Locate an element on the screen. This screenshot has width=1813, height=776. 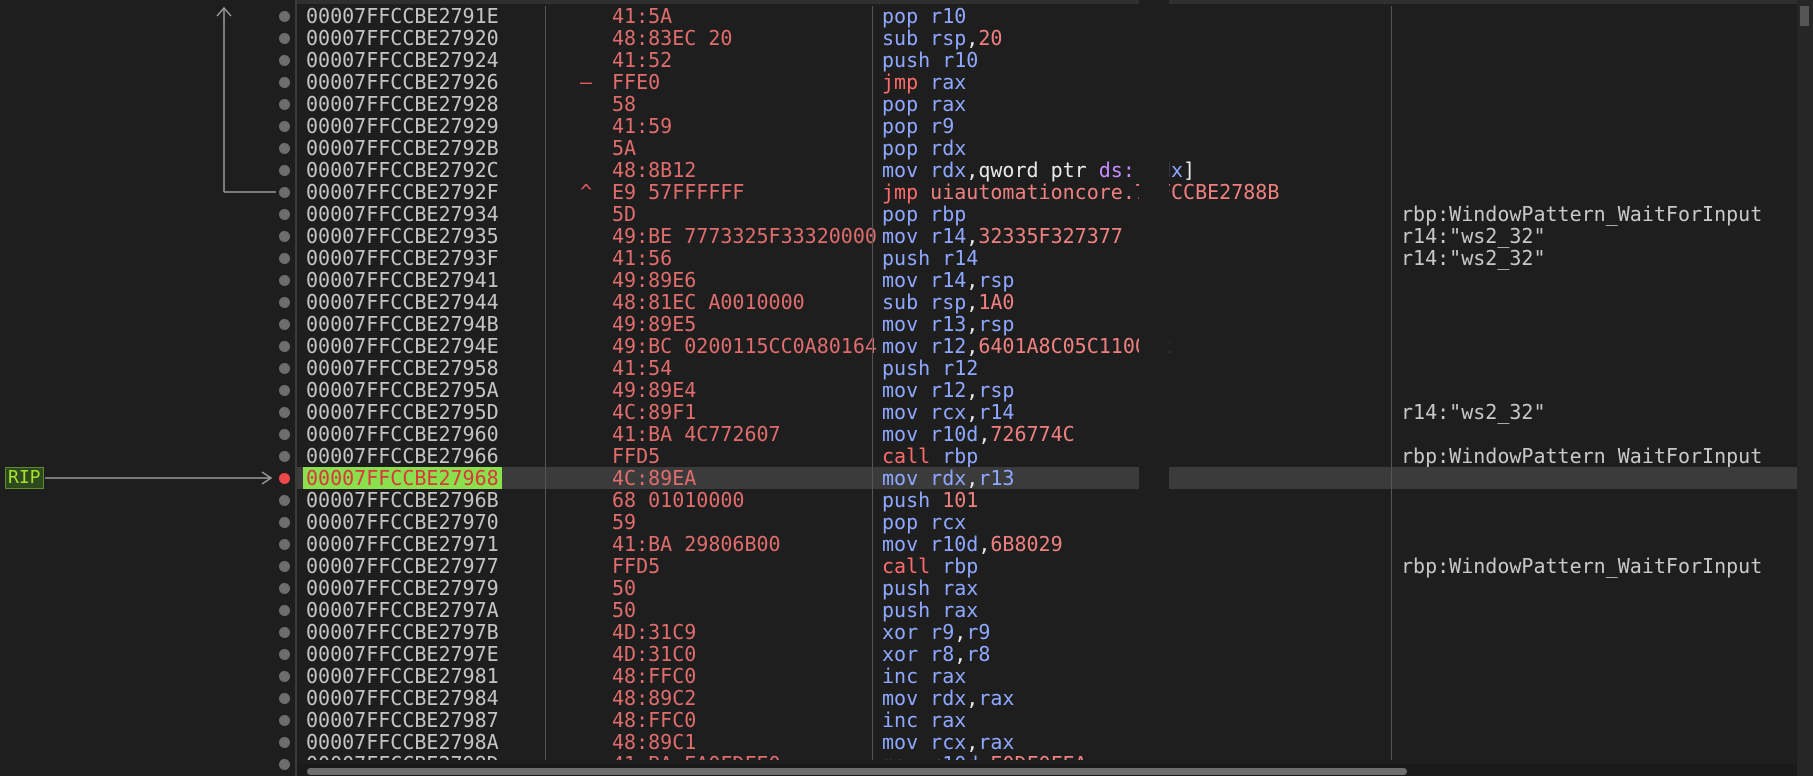
instruction-row: 00007FFCCBE2797B 4D:31C9 xor r9,r9 is located at coordinates (1047, 632).